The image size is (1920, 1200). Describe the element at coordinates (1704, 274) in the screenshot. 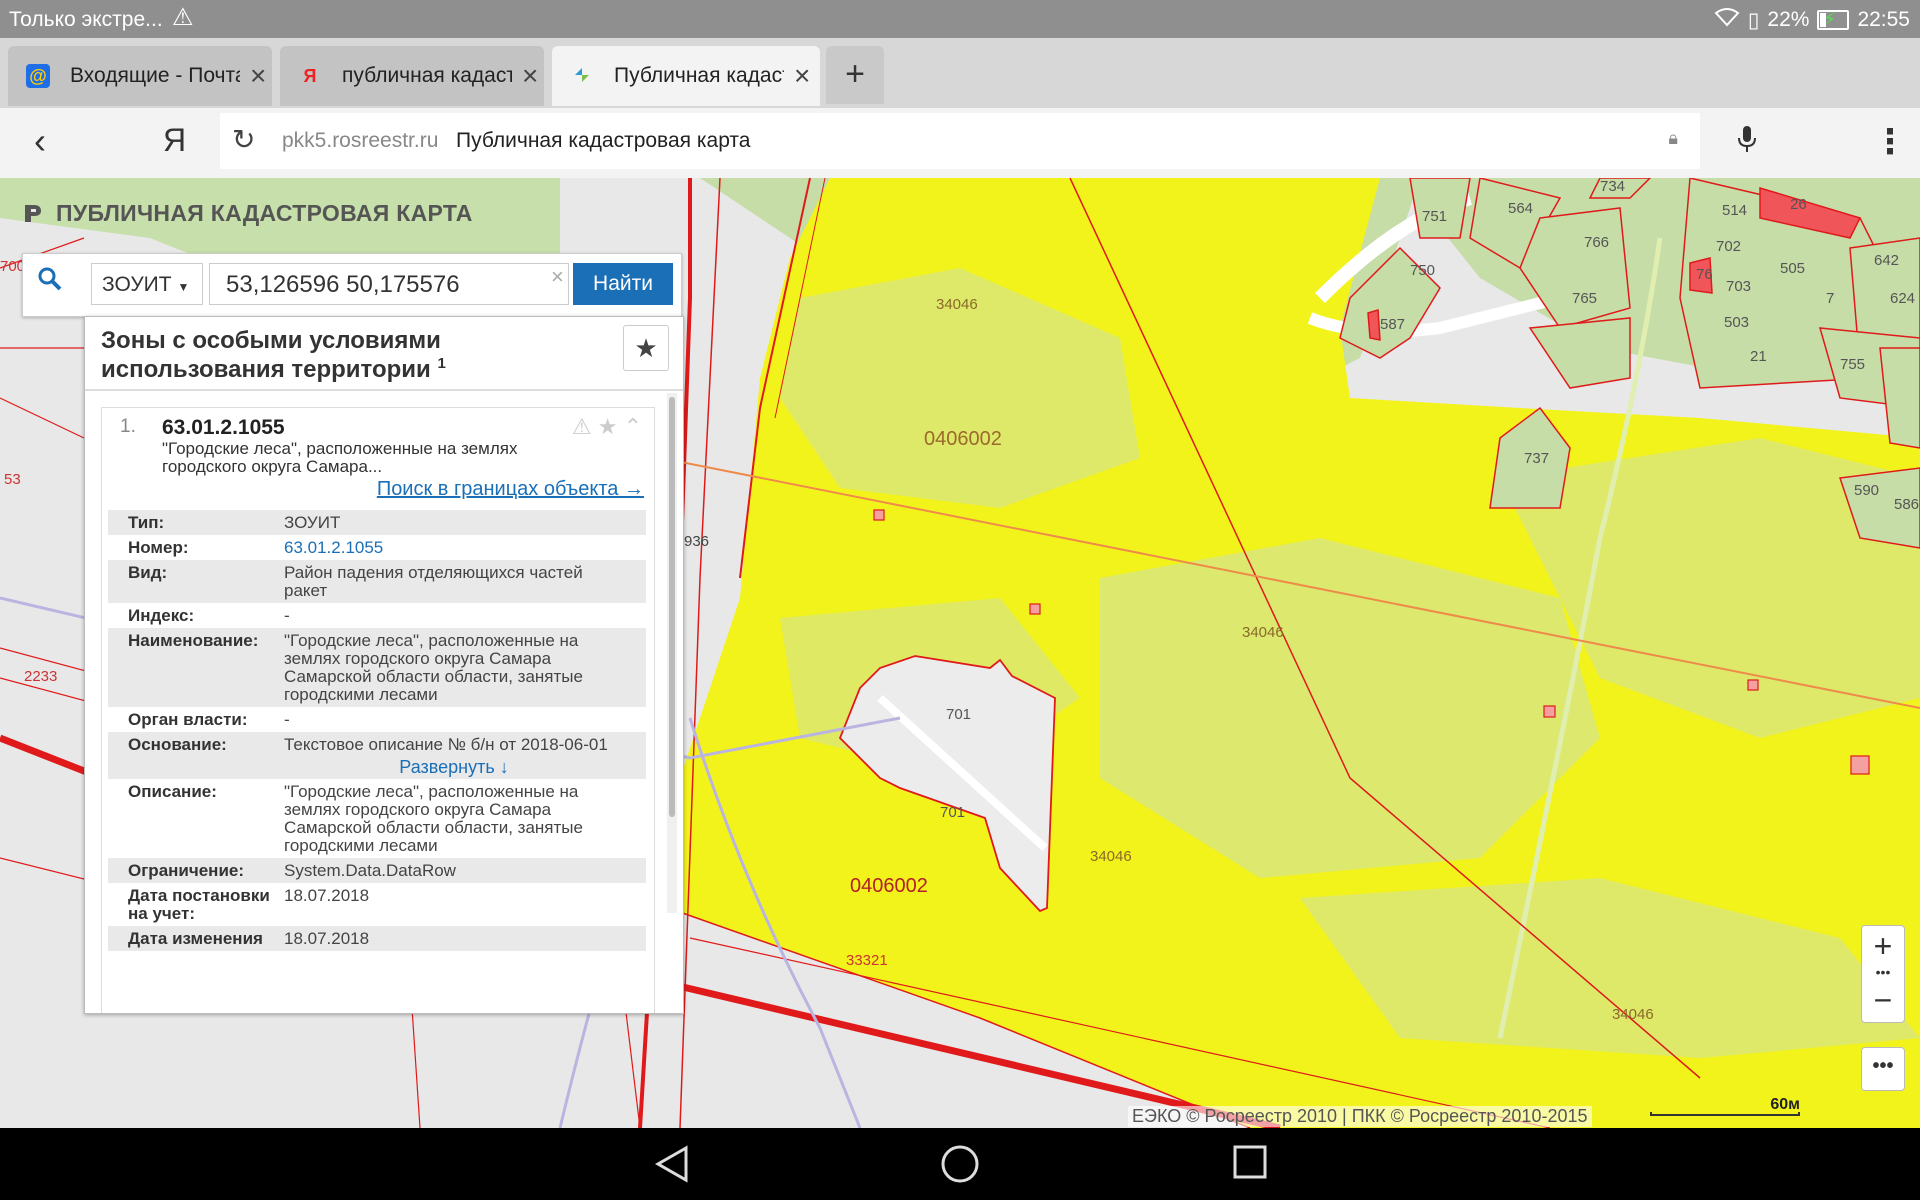

I see `parcel-label: 76` at that location.